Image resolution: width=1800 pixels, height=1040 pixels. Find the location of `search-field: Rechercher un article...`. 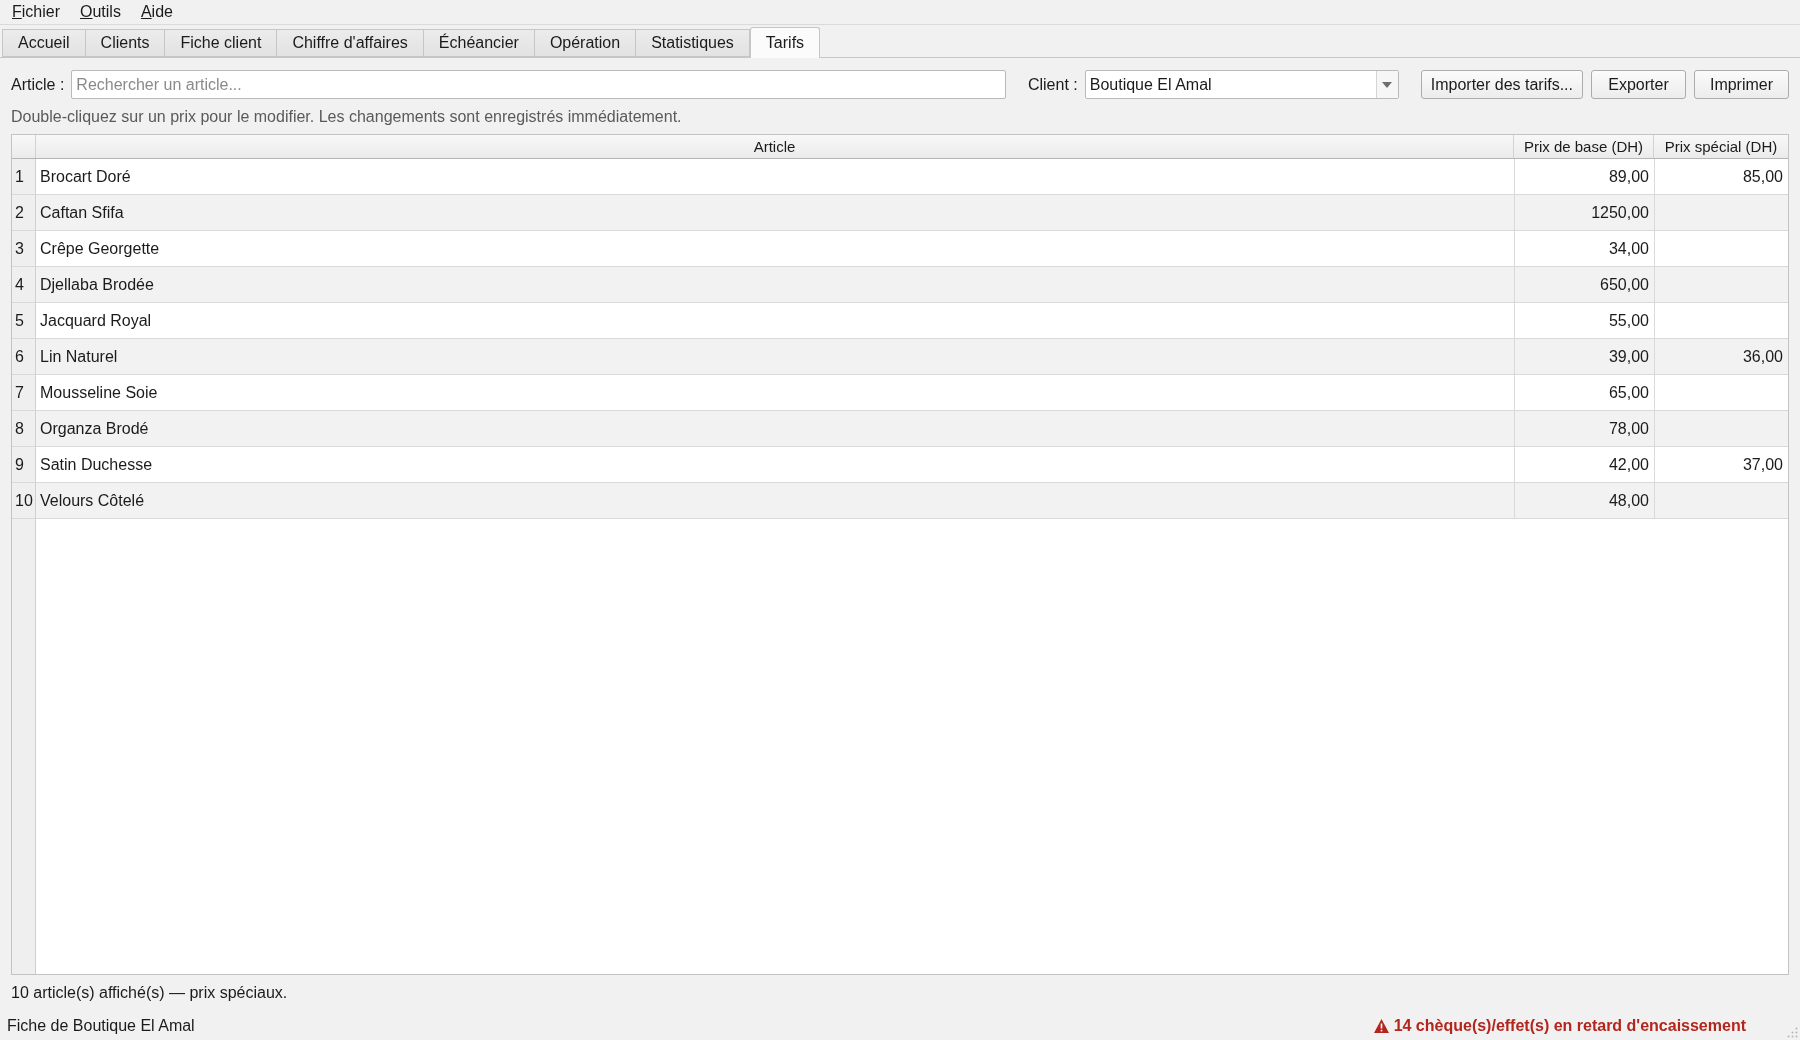

search-field: Rechercher un article... is located at coordinates (538, 84).